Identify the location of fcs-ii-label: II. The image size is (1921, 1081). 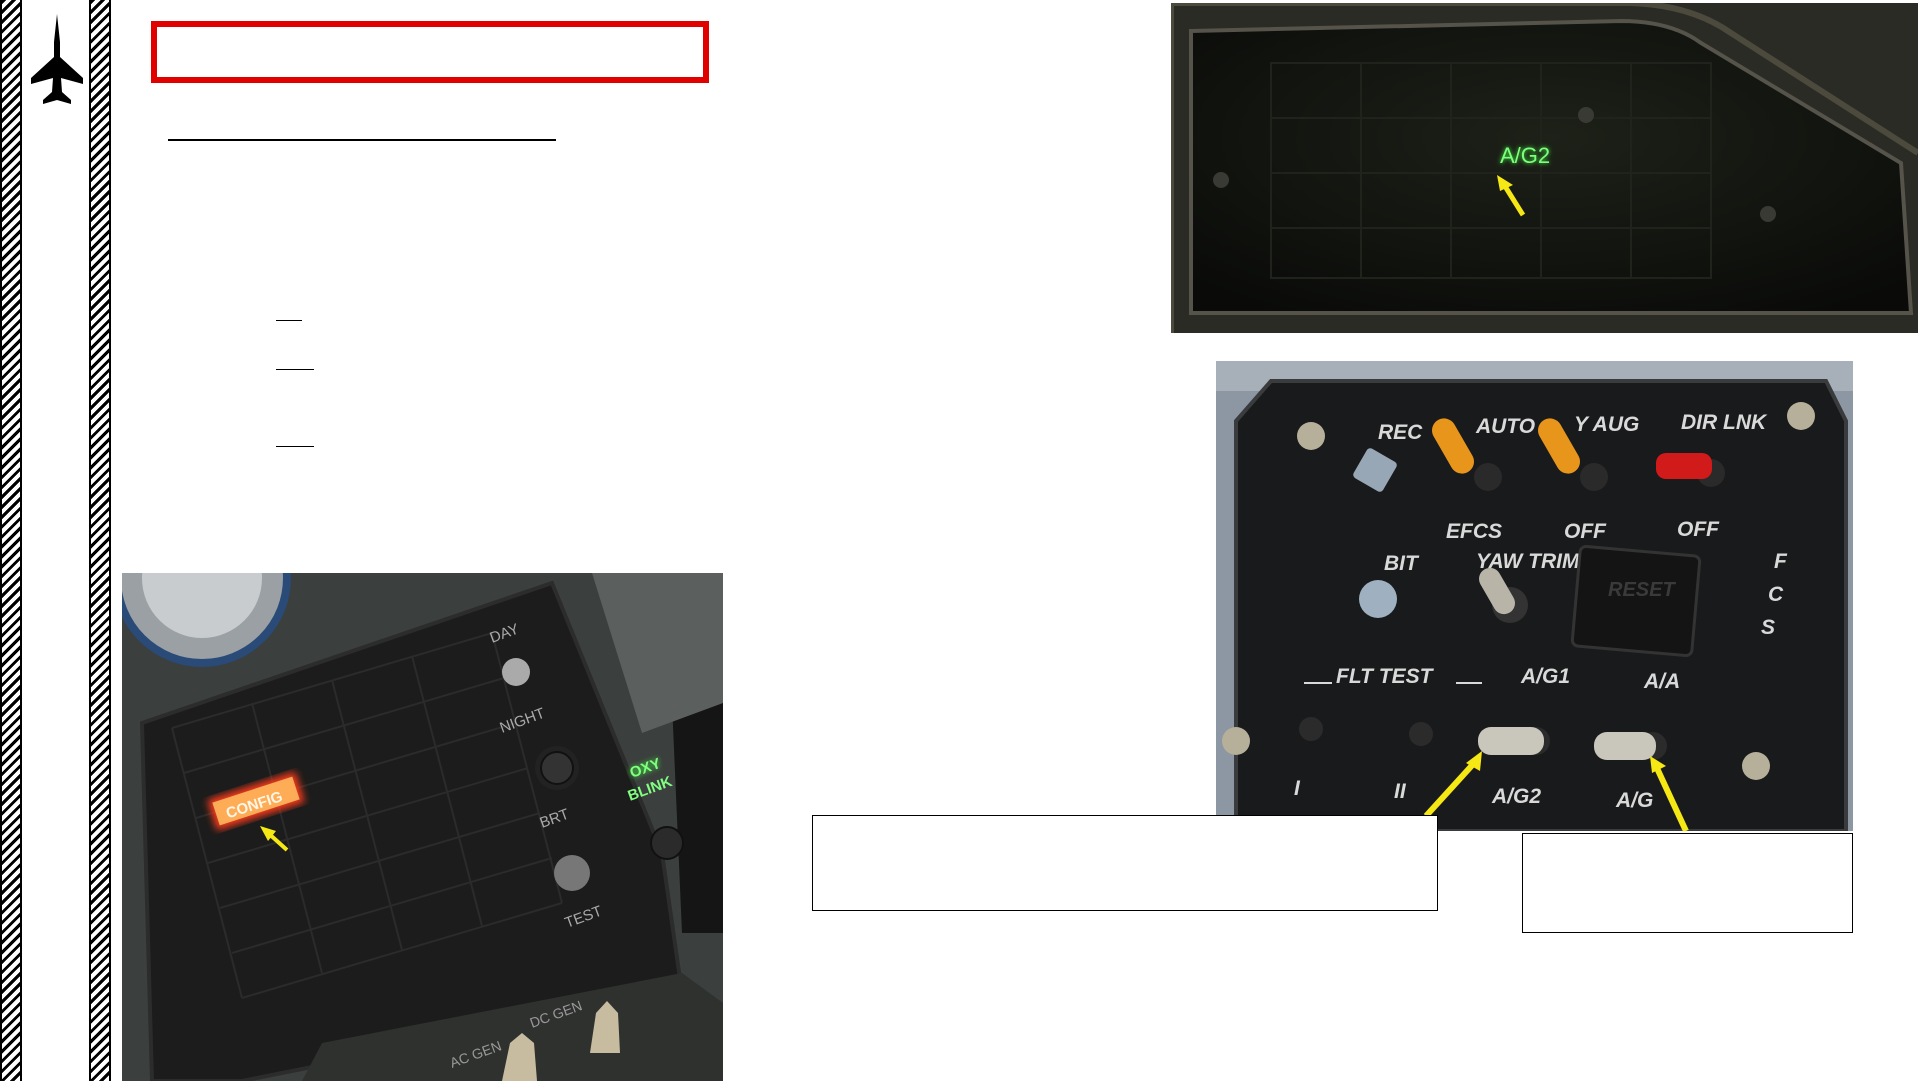
(1400, 791).